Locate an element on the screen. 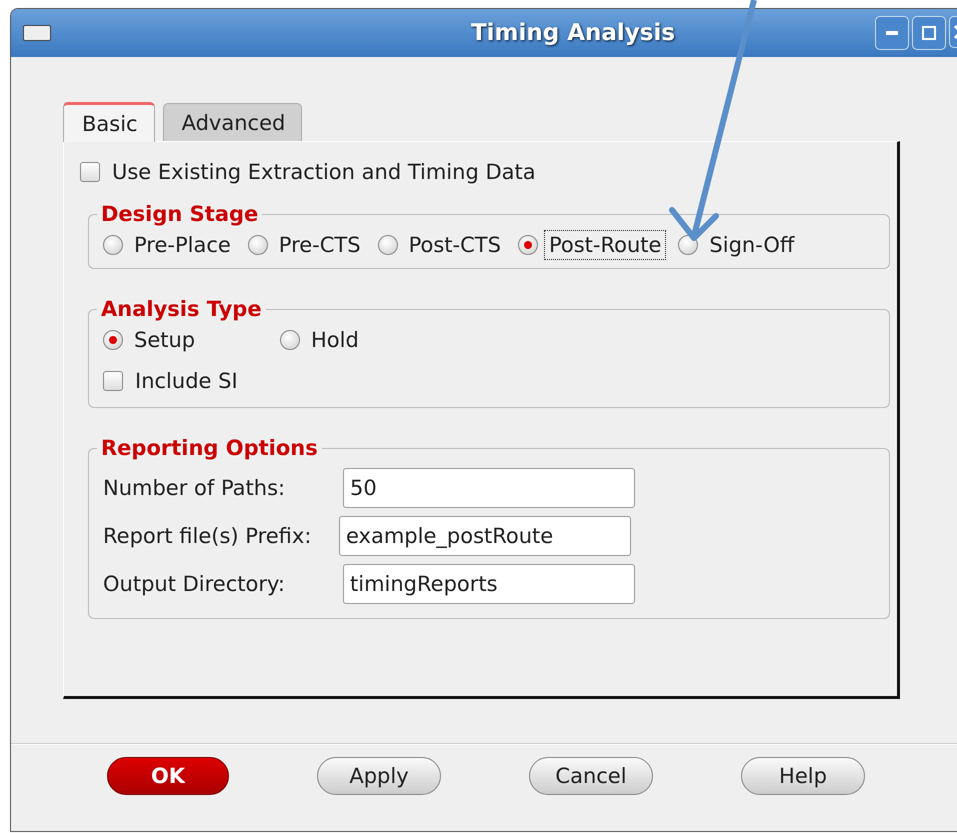 The width and height of the screenshot is (957, 833). minimize-button is located at coordinates (891, 33).